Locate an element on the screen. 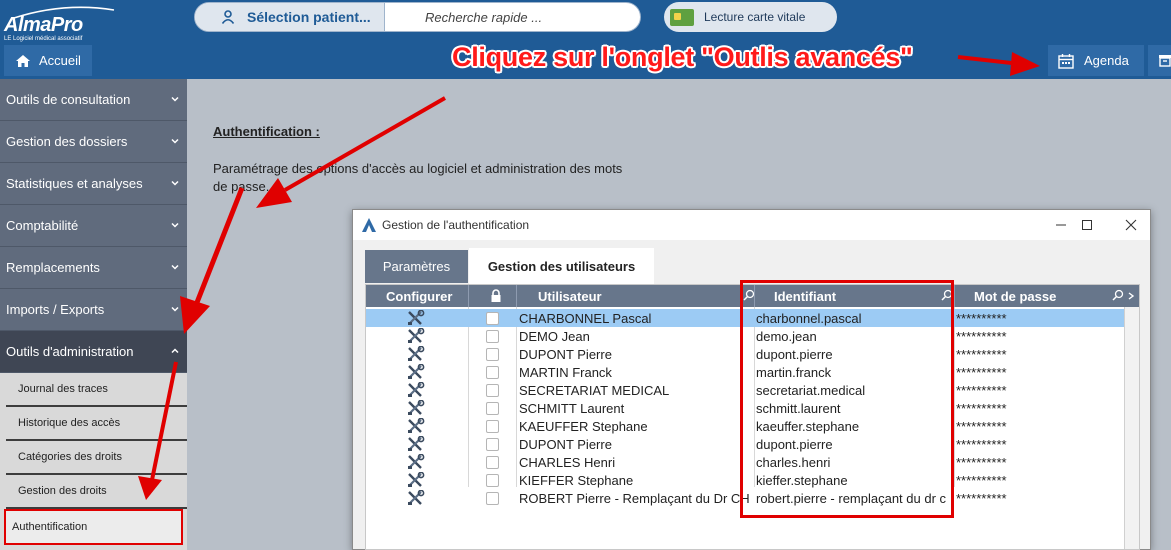  logo-tagline: LE Logiciel médical associatif is located at coordinates (43, 39).